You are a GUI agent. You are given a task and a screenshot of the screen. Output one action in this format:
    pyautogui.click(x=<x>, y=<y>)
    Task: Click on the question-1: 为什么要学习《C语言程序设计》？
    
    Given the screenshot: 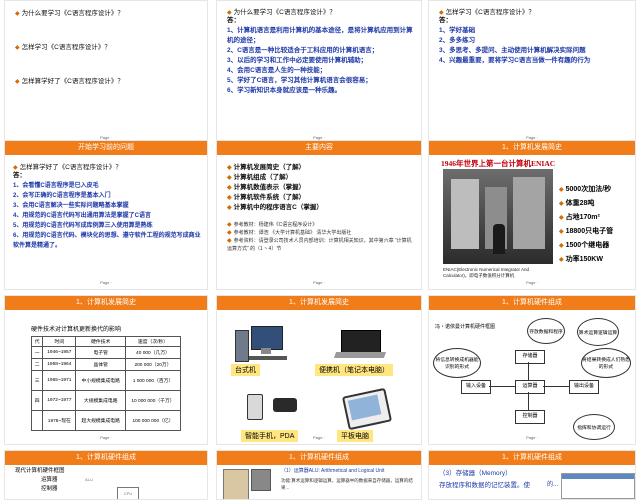 What is the action you would take?
    pyautogui.click(x=72, y=13)
    